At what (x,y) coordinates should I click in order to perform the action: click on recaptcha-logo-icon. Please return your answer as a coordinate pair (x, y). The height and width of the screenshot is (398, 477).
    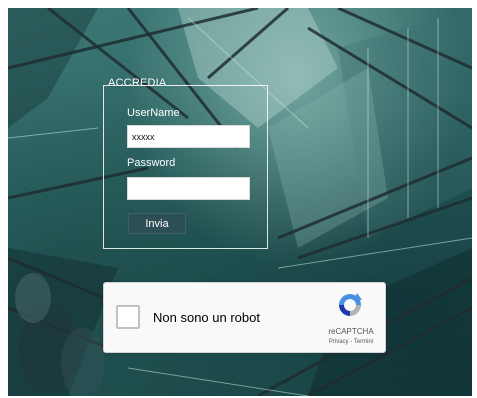
    Looking at the image, I should click on (350, 304).